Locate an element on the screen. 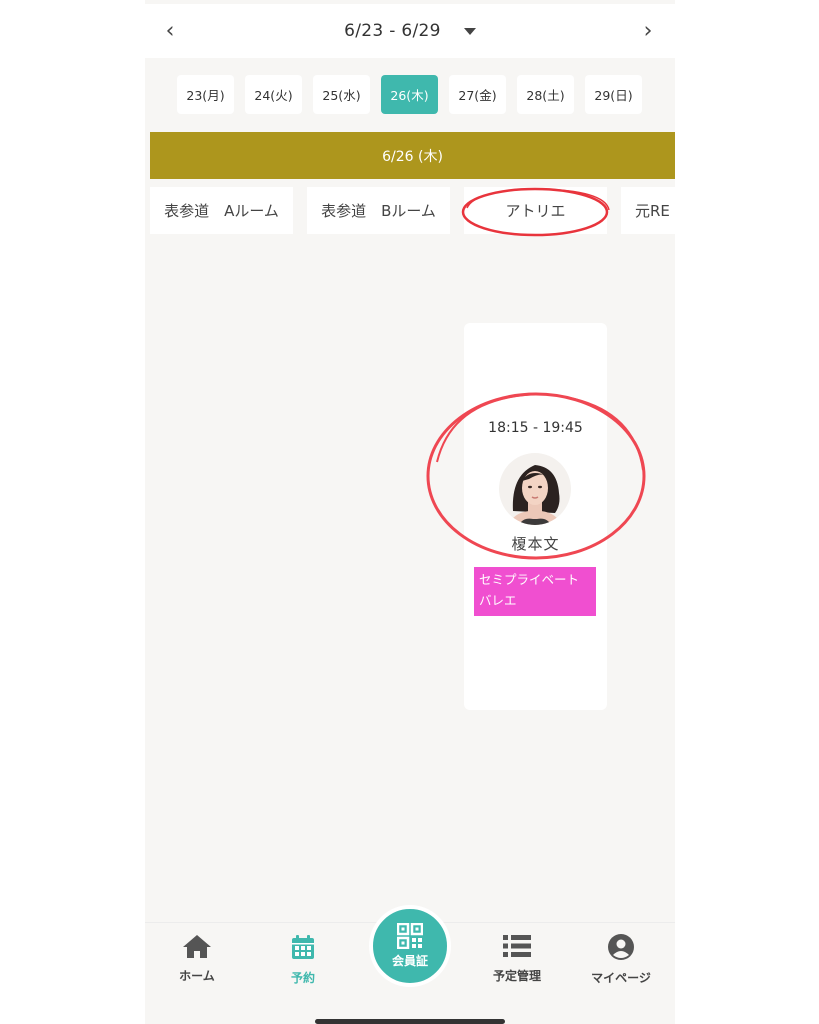 This screenshot has width=819, height=1024. calendar-icon is located at coordinates (303, 947).